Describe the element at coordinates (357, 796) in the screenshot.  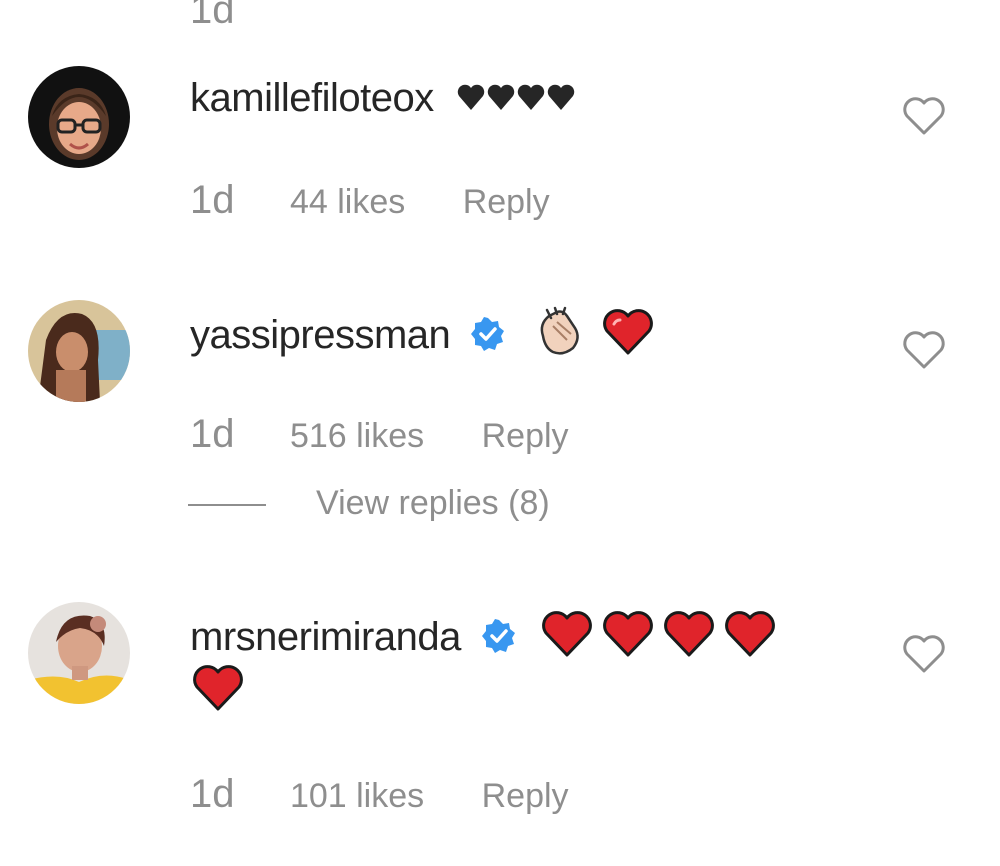
I see `comment-likes: 101 likes` at that location.